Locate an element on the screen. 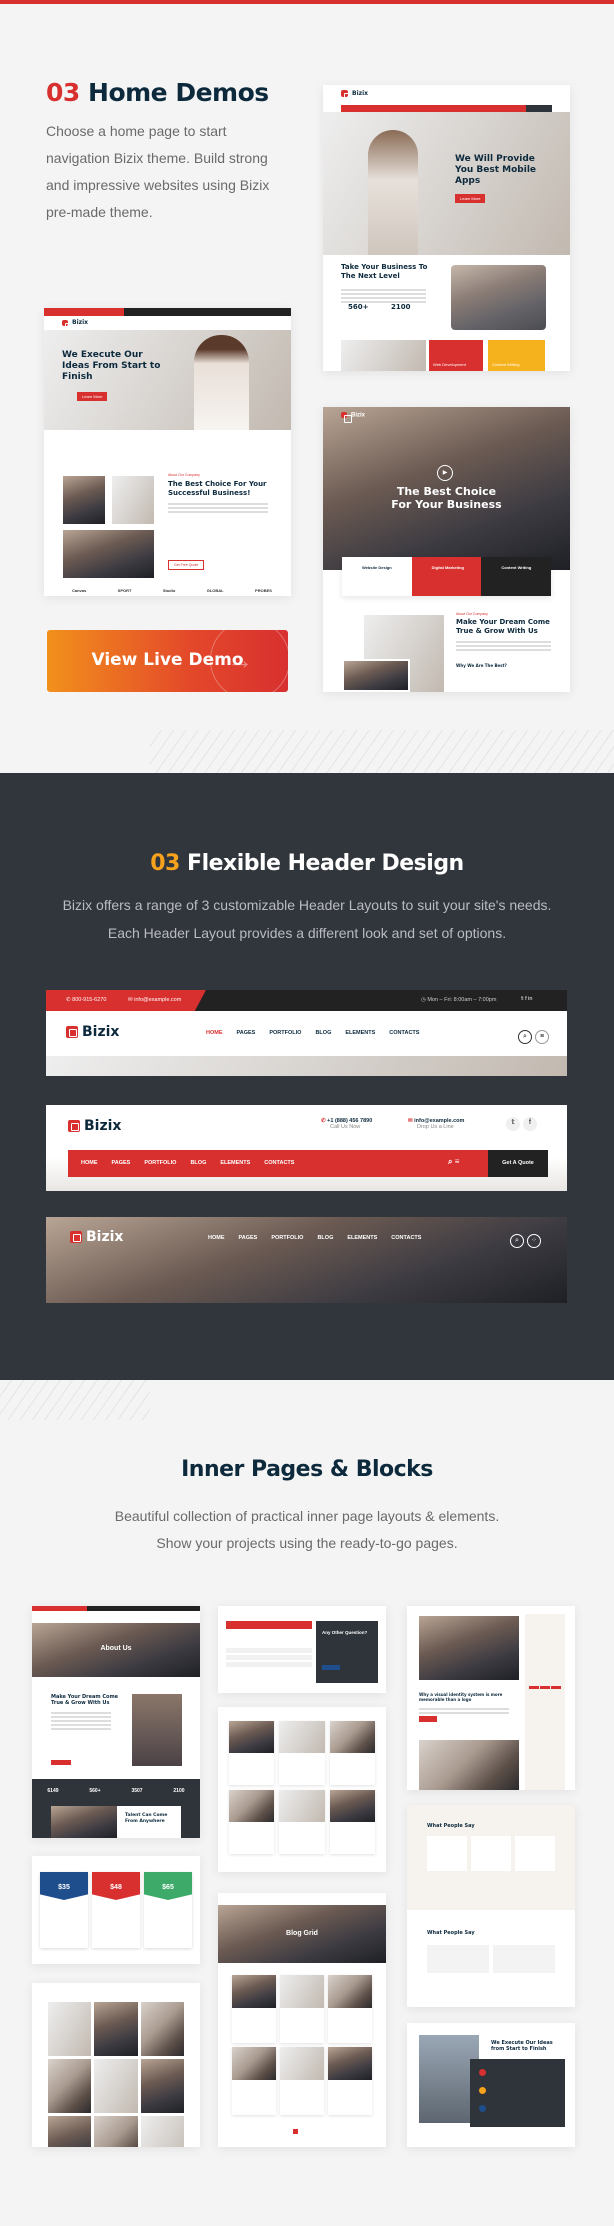 The image size is (614, 2226). portfolio-grid-preview is located at coordinates (116, 2065).